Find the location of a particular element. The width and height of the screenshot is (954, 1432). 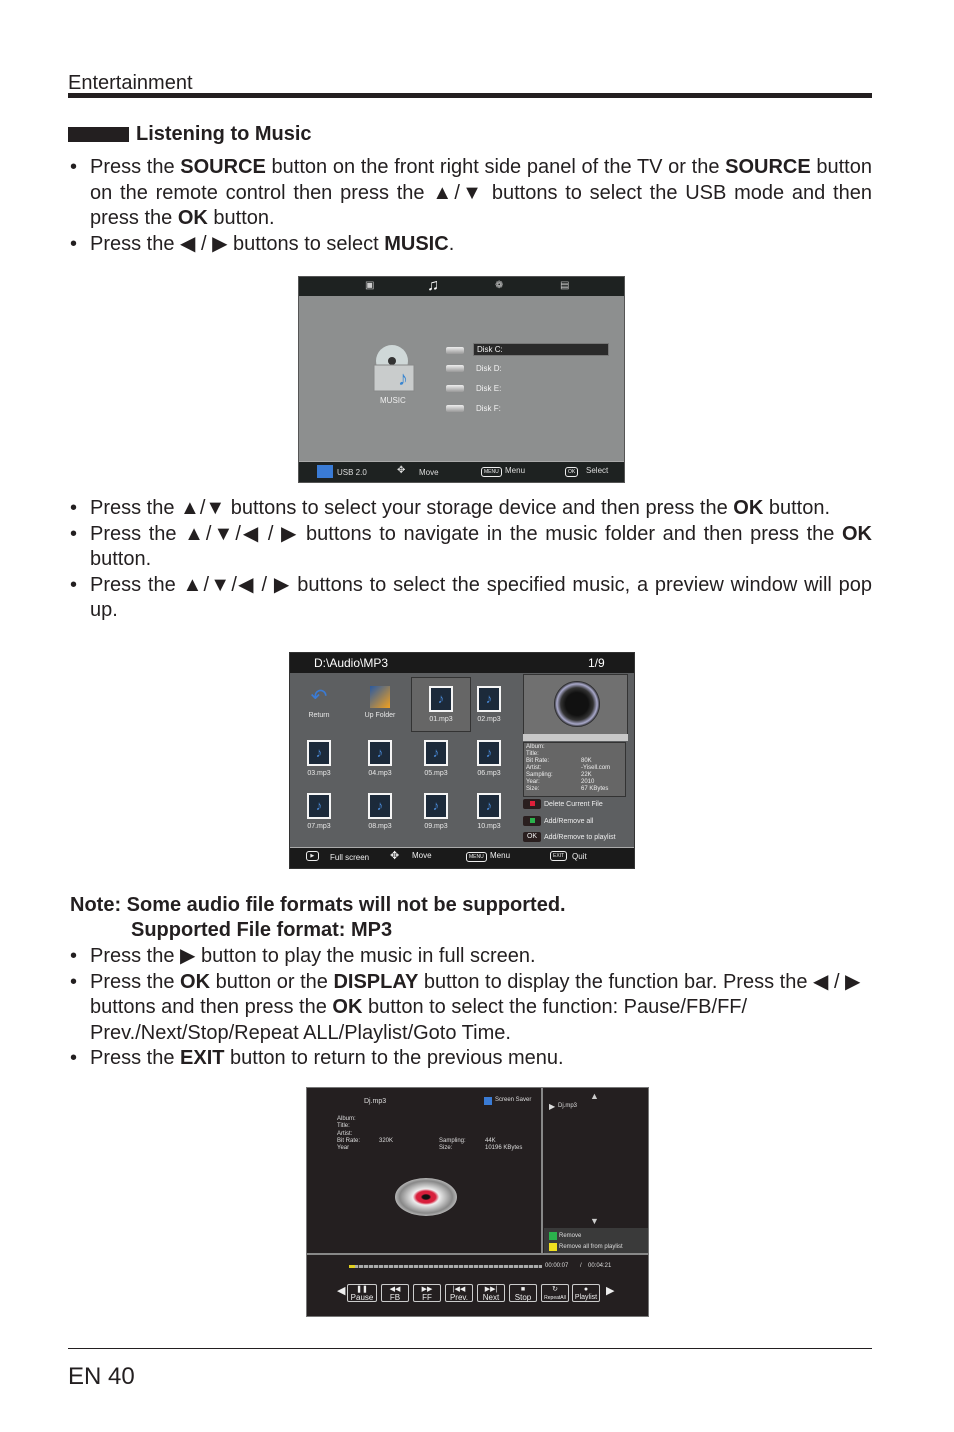

prev-button: |◀◀ Prev. is located at coordinates (459, 1293).